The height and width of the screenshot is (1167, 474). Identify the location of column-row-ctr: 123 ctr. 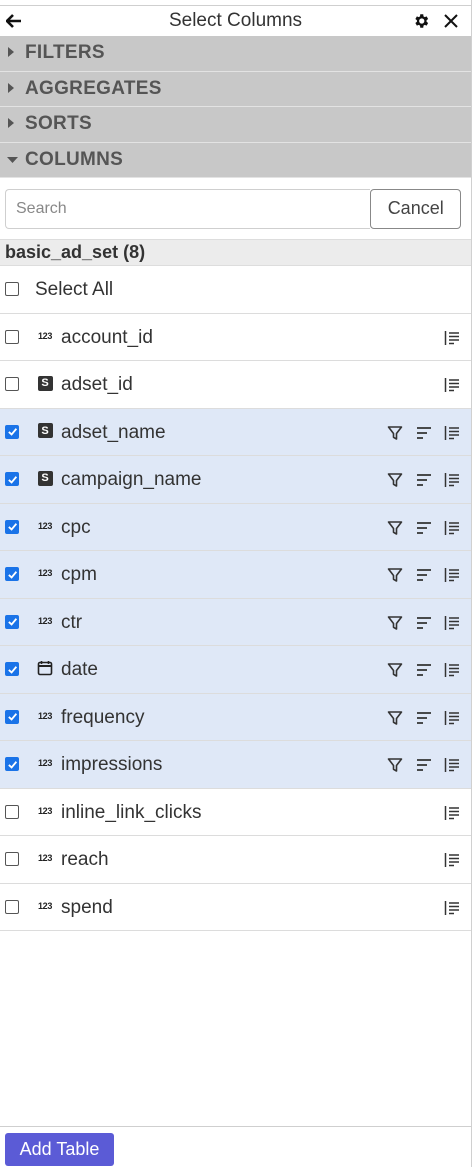
(235, 622).